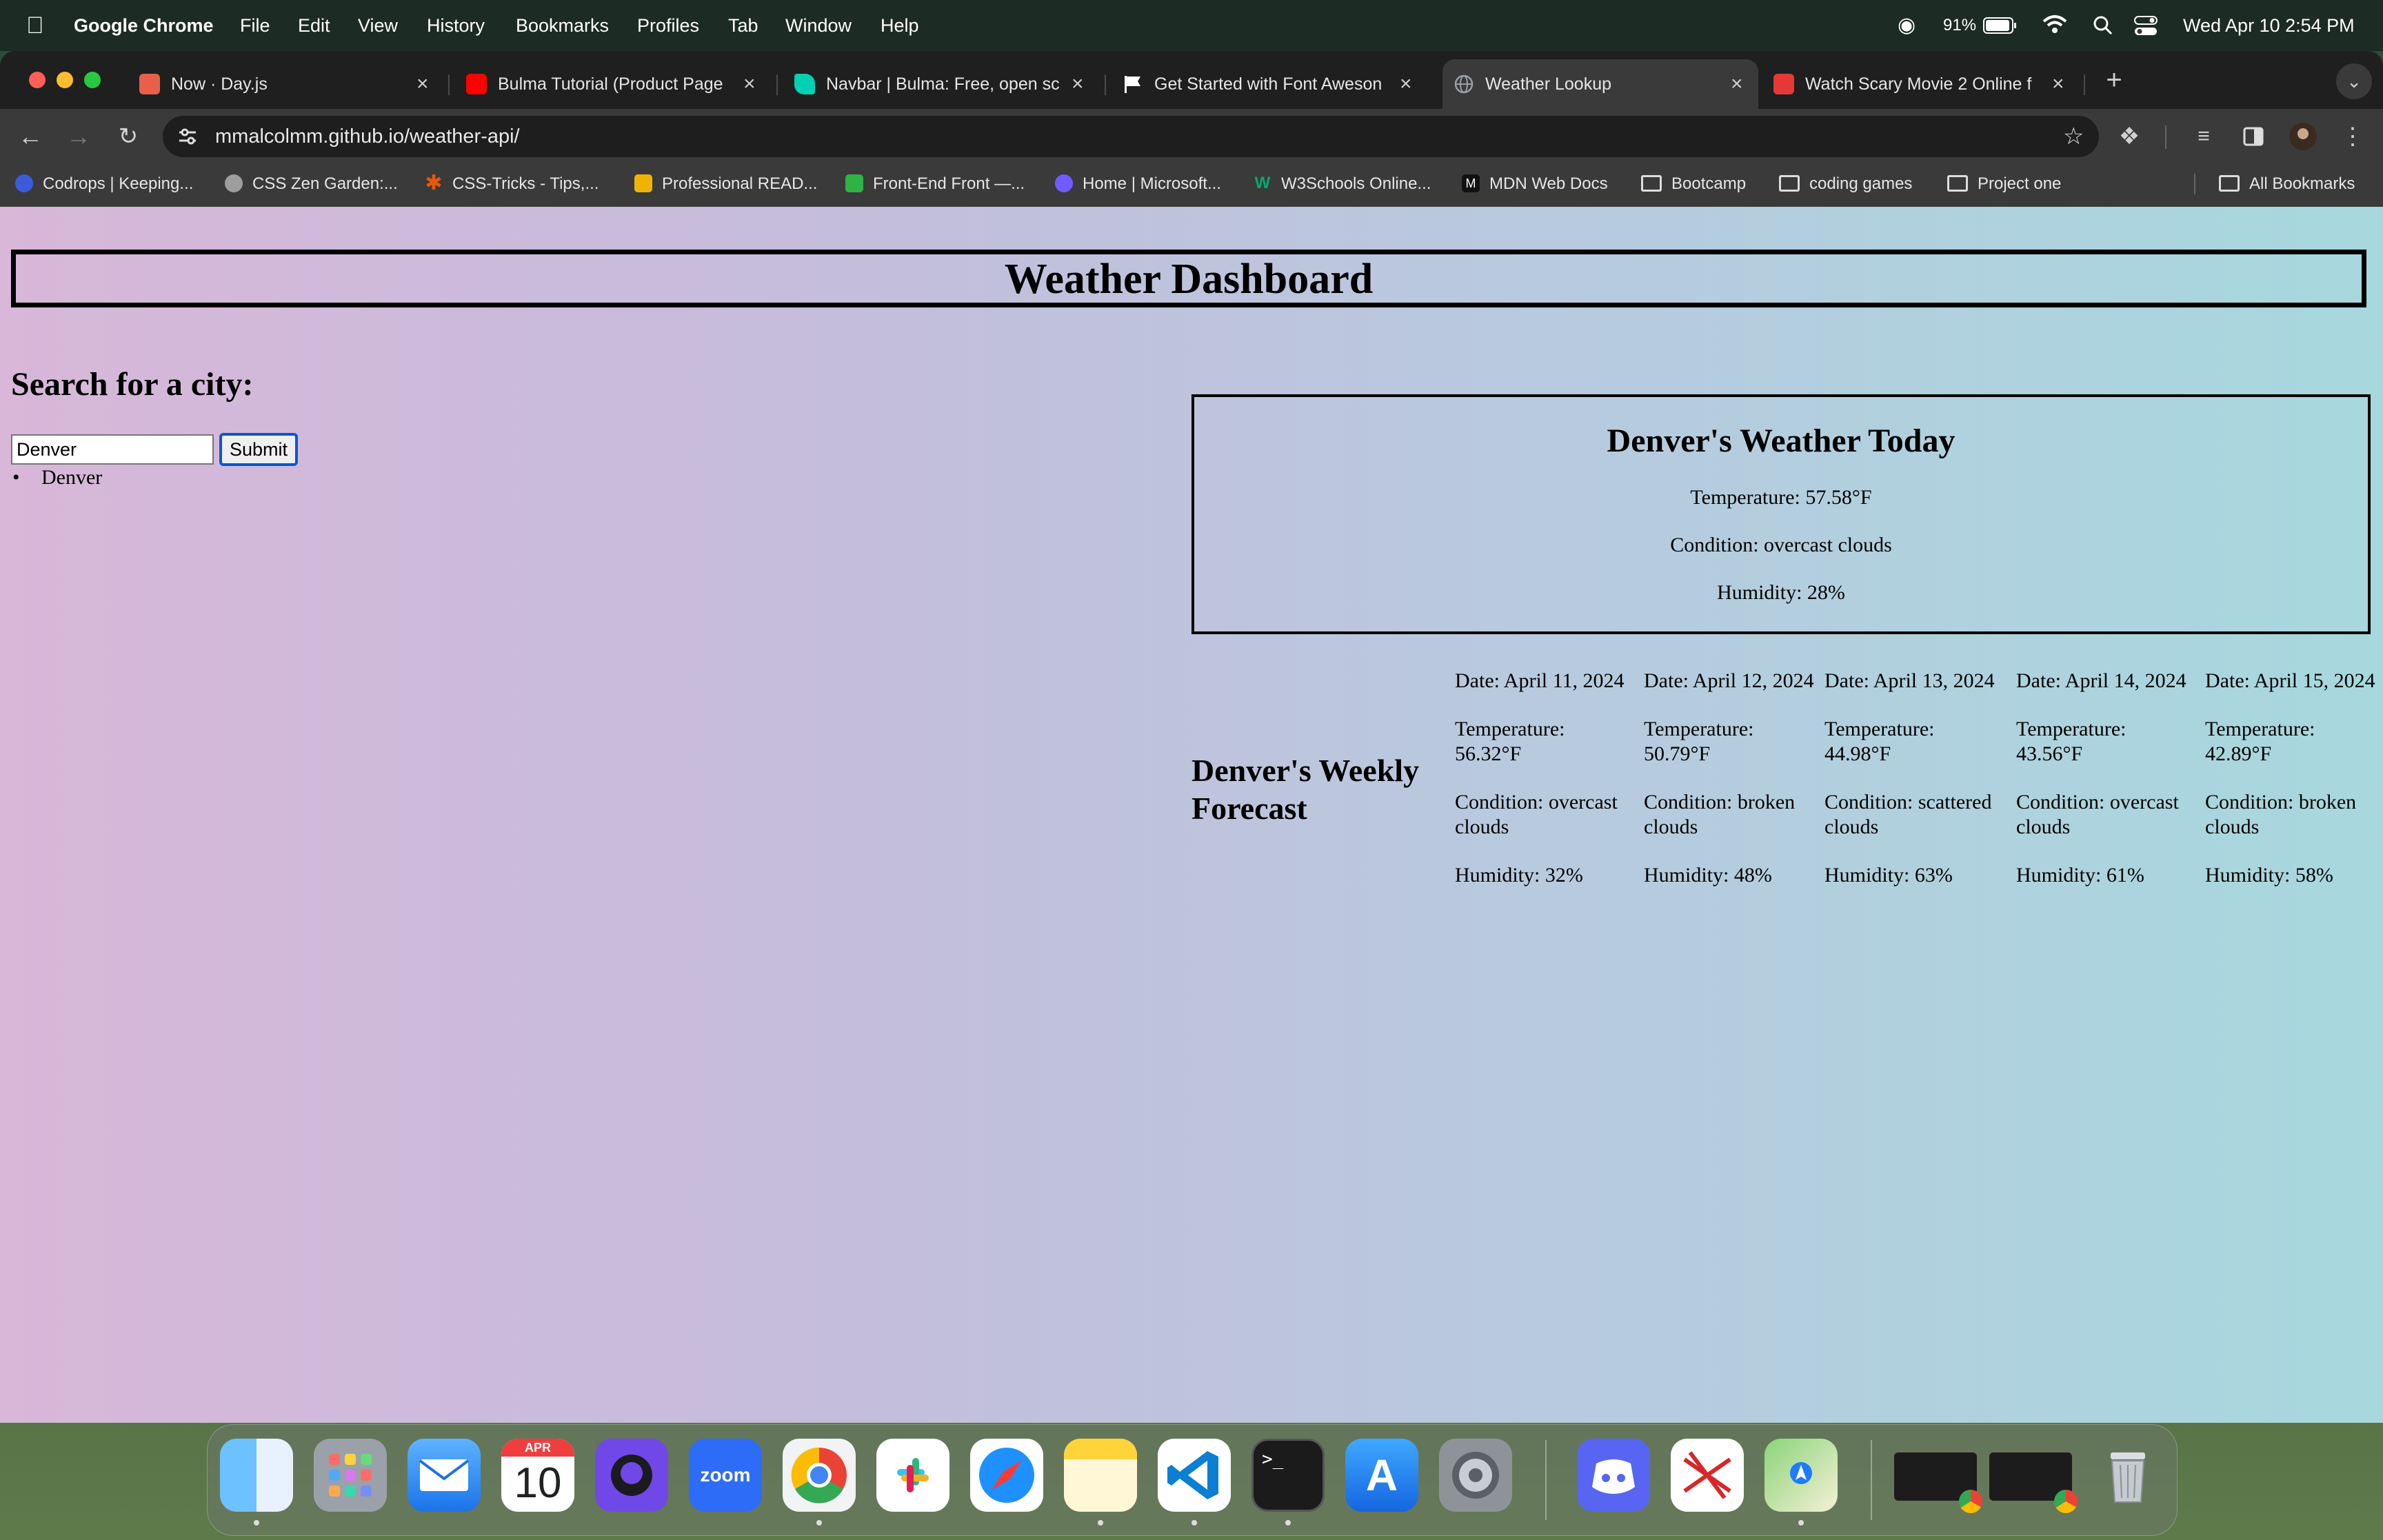 Image resolution: width=2383 pixels, height=1540 pixels. What do you see at coordinates (128, 137) in the screenshot?
I see `reload-icon: ↻` at bounding box center [128, 137].